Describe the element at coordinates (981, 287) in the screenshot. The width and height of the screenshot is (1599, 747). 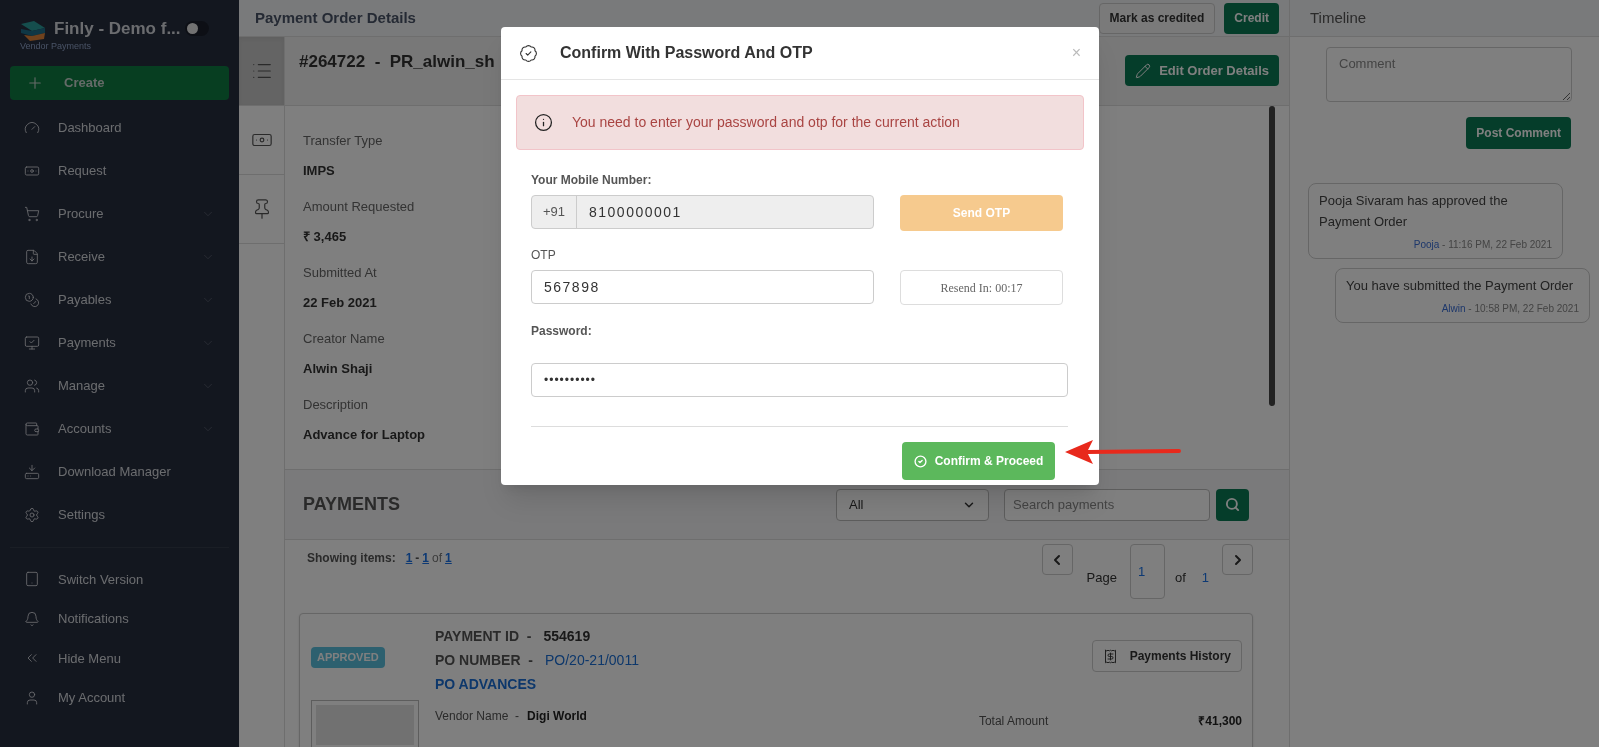
I see `resend-timer: Resend In: 00:17` at that location.